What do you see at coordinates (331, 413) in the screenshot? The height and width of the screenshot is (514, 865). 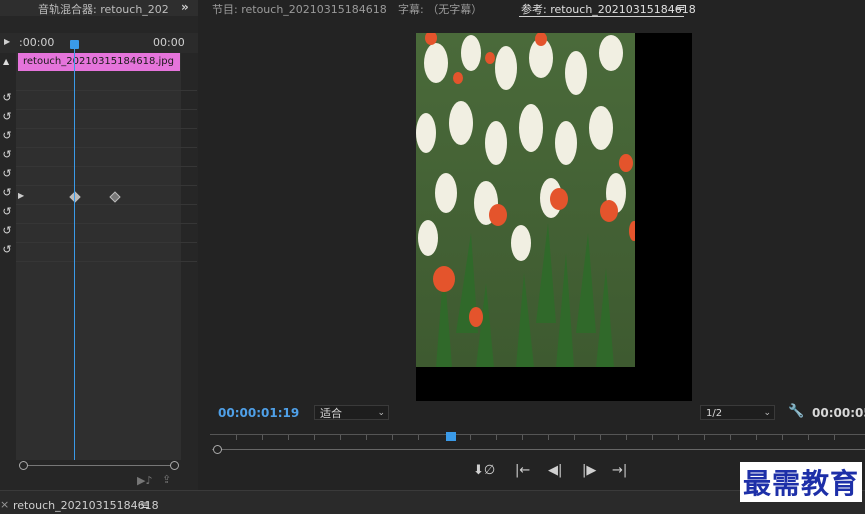 I see `fit-value: 适合` at bounding box center [331, 413].